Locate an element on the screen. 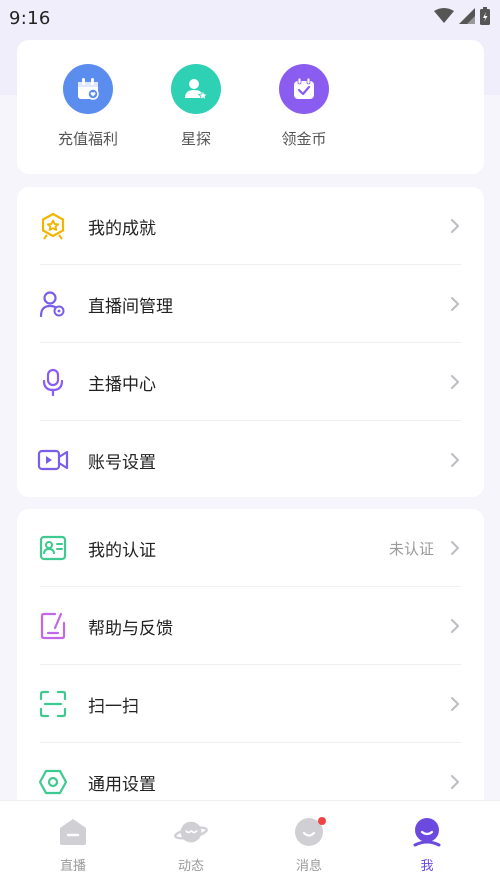 This screenshot has height=889, width=500. status-icons is located at coordinates (462, 18).